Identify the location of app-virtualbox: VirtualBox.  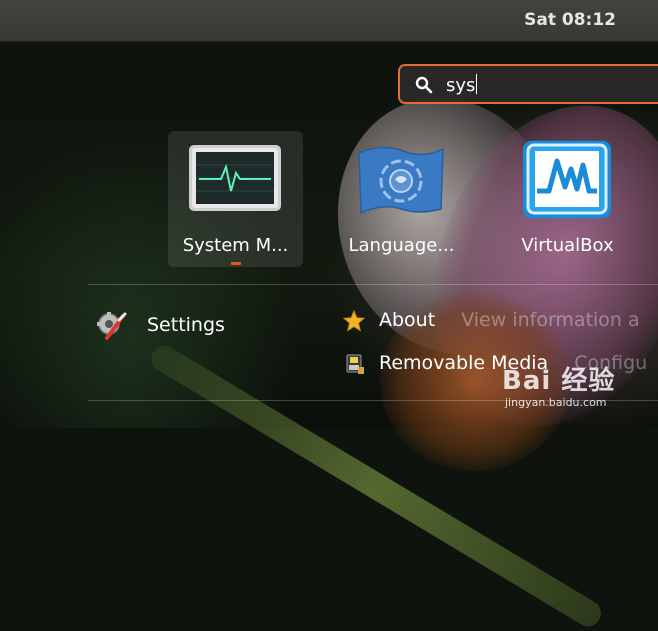
(567, 199).